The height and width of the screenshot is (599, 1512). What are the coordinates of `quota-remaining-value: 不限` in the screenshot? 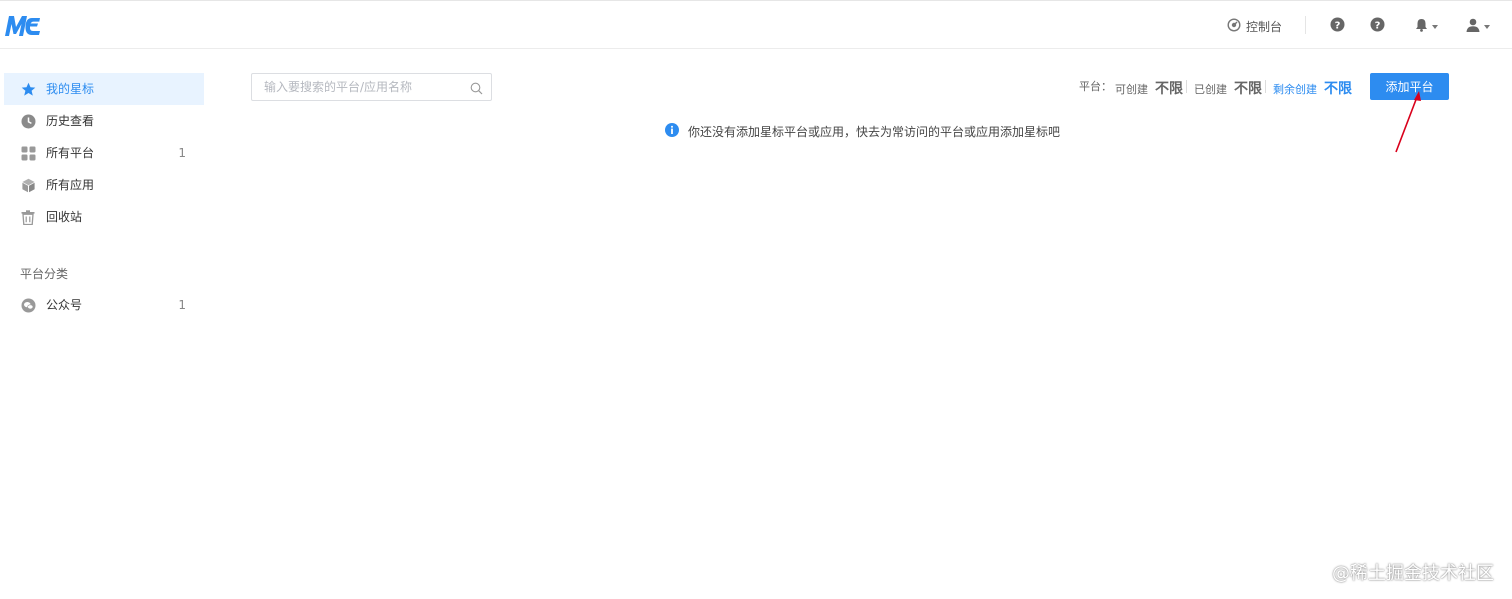 It's located at (1338, 89).